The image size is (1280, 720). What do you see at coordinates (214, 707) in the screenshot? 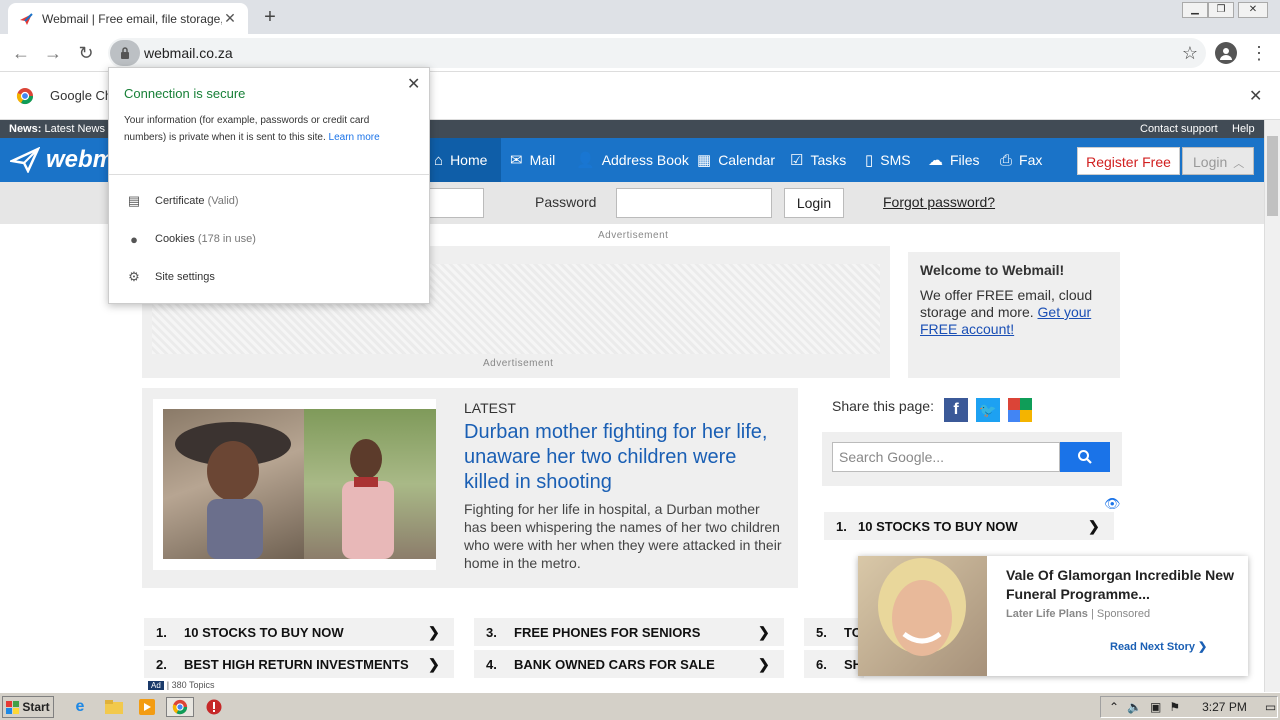
I see `stop-icon` at bounding box center [214, 707].